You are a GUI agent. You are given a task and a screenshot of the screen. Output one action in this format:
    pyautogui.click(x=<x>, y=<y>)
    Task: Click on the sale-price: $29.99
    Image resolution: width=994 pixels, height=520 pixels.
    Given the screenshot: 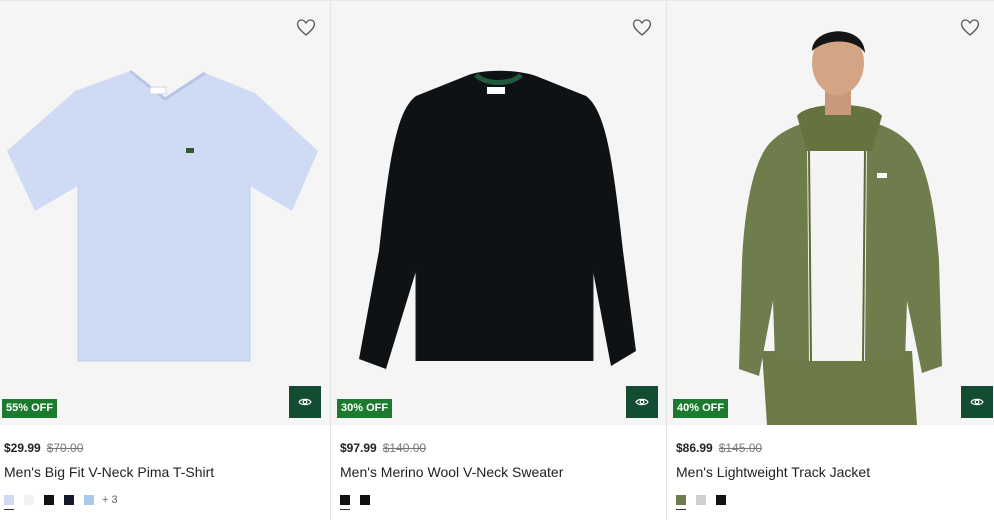 What is the action you would take?
    pyautogui.click(x=22, y=448)
    